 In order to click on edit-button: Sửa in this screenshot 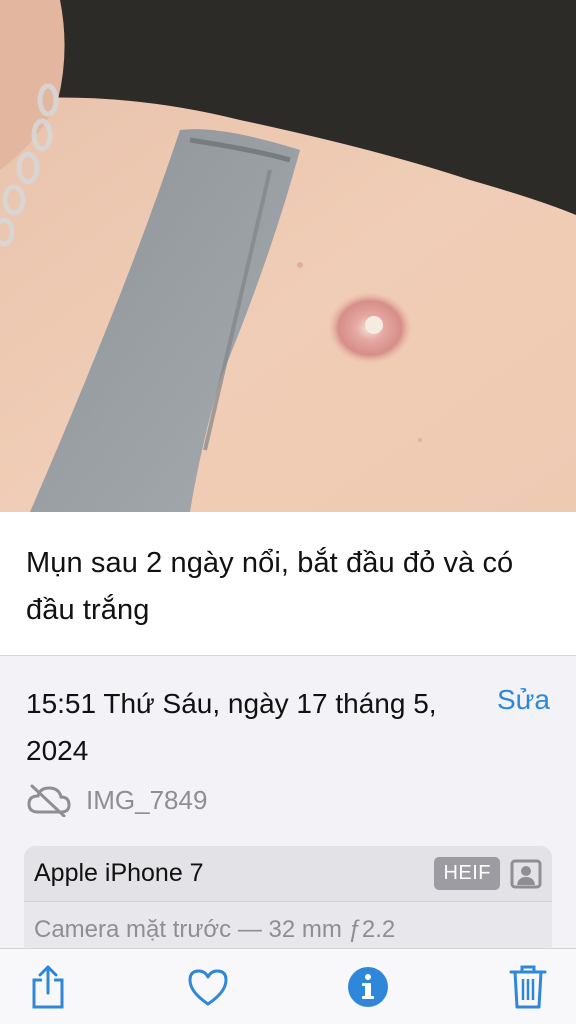, I will do `click(523, 700)`.